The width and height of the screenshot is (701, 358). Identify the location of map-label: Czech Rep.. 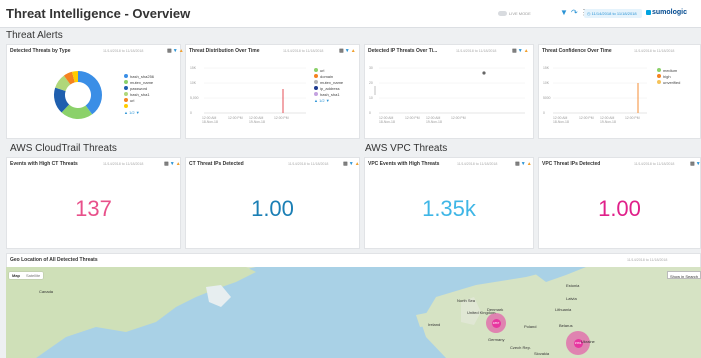
(520, 347).